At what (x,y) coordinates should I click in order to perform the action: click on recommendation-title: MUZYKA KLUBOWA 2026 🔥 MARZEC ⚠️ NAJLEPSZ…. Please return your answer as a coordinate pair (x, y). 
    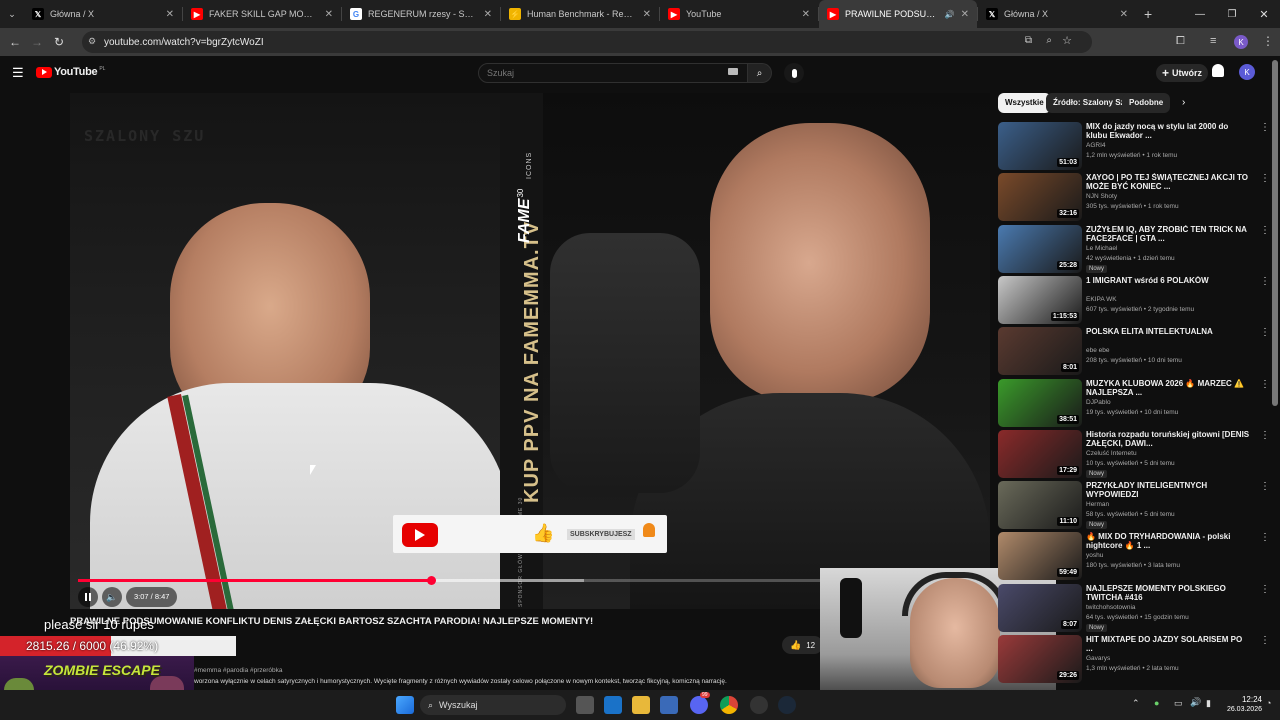
    Looking at the image, I should click on (1168, 388).